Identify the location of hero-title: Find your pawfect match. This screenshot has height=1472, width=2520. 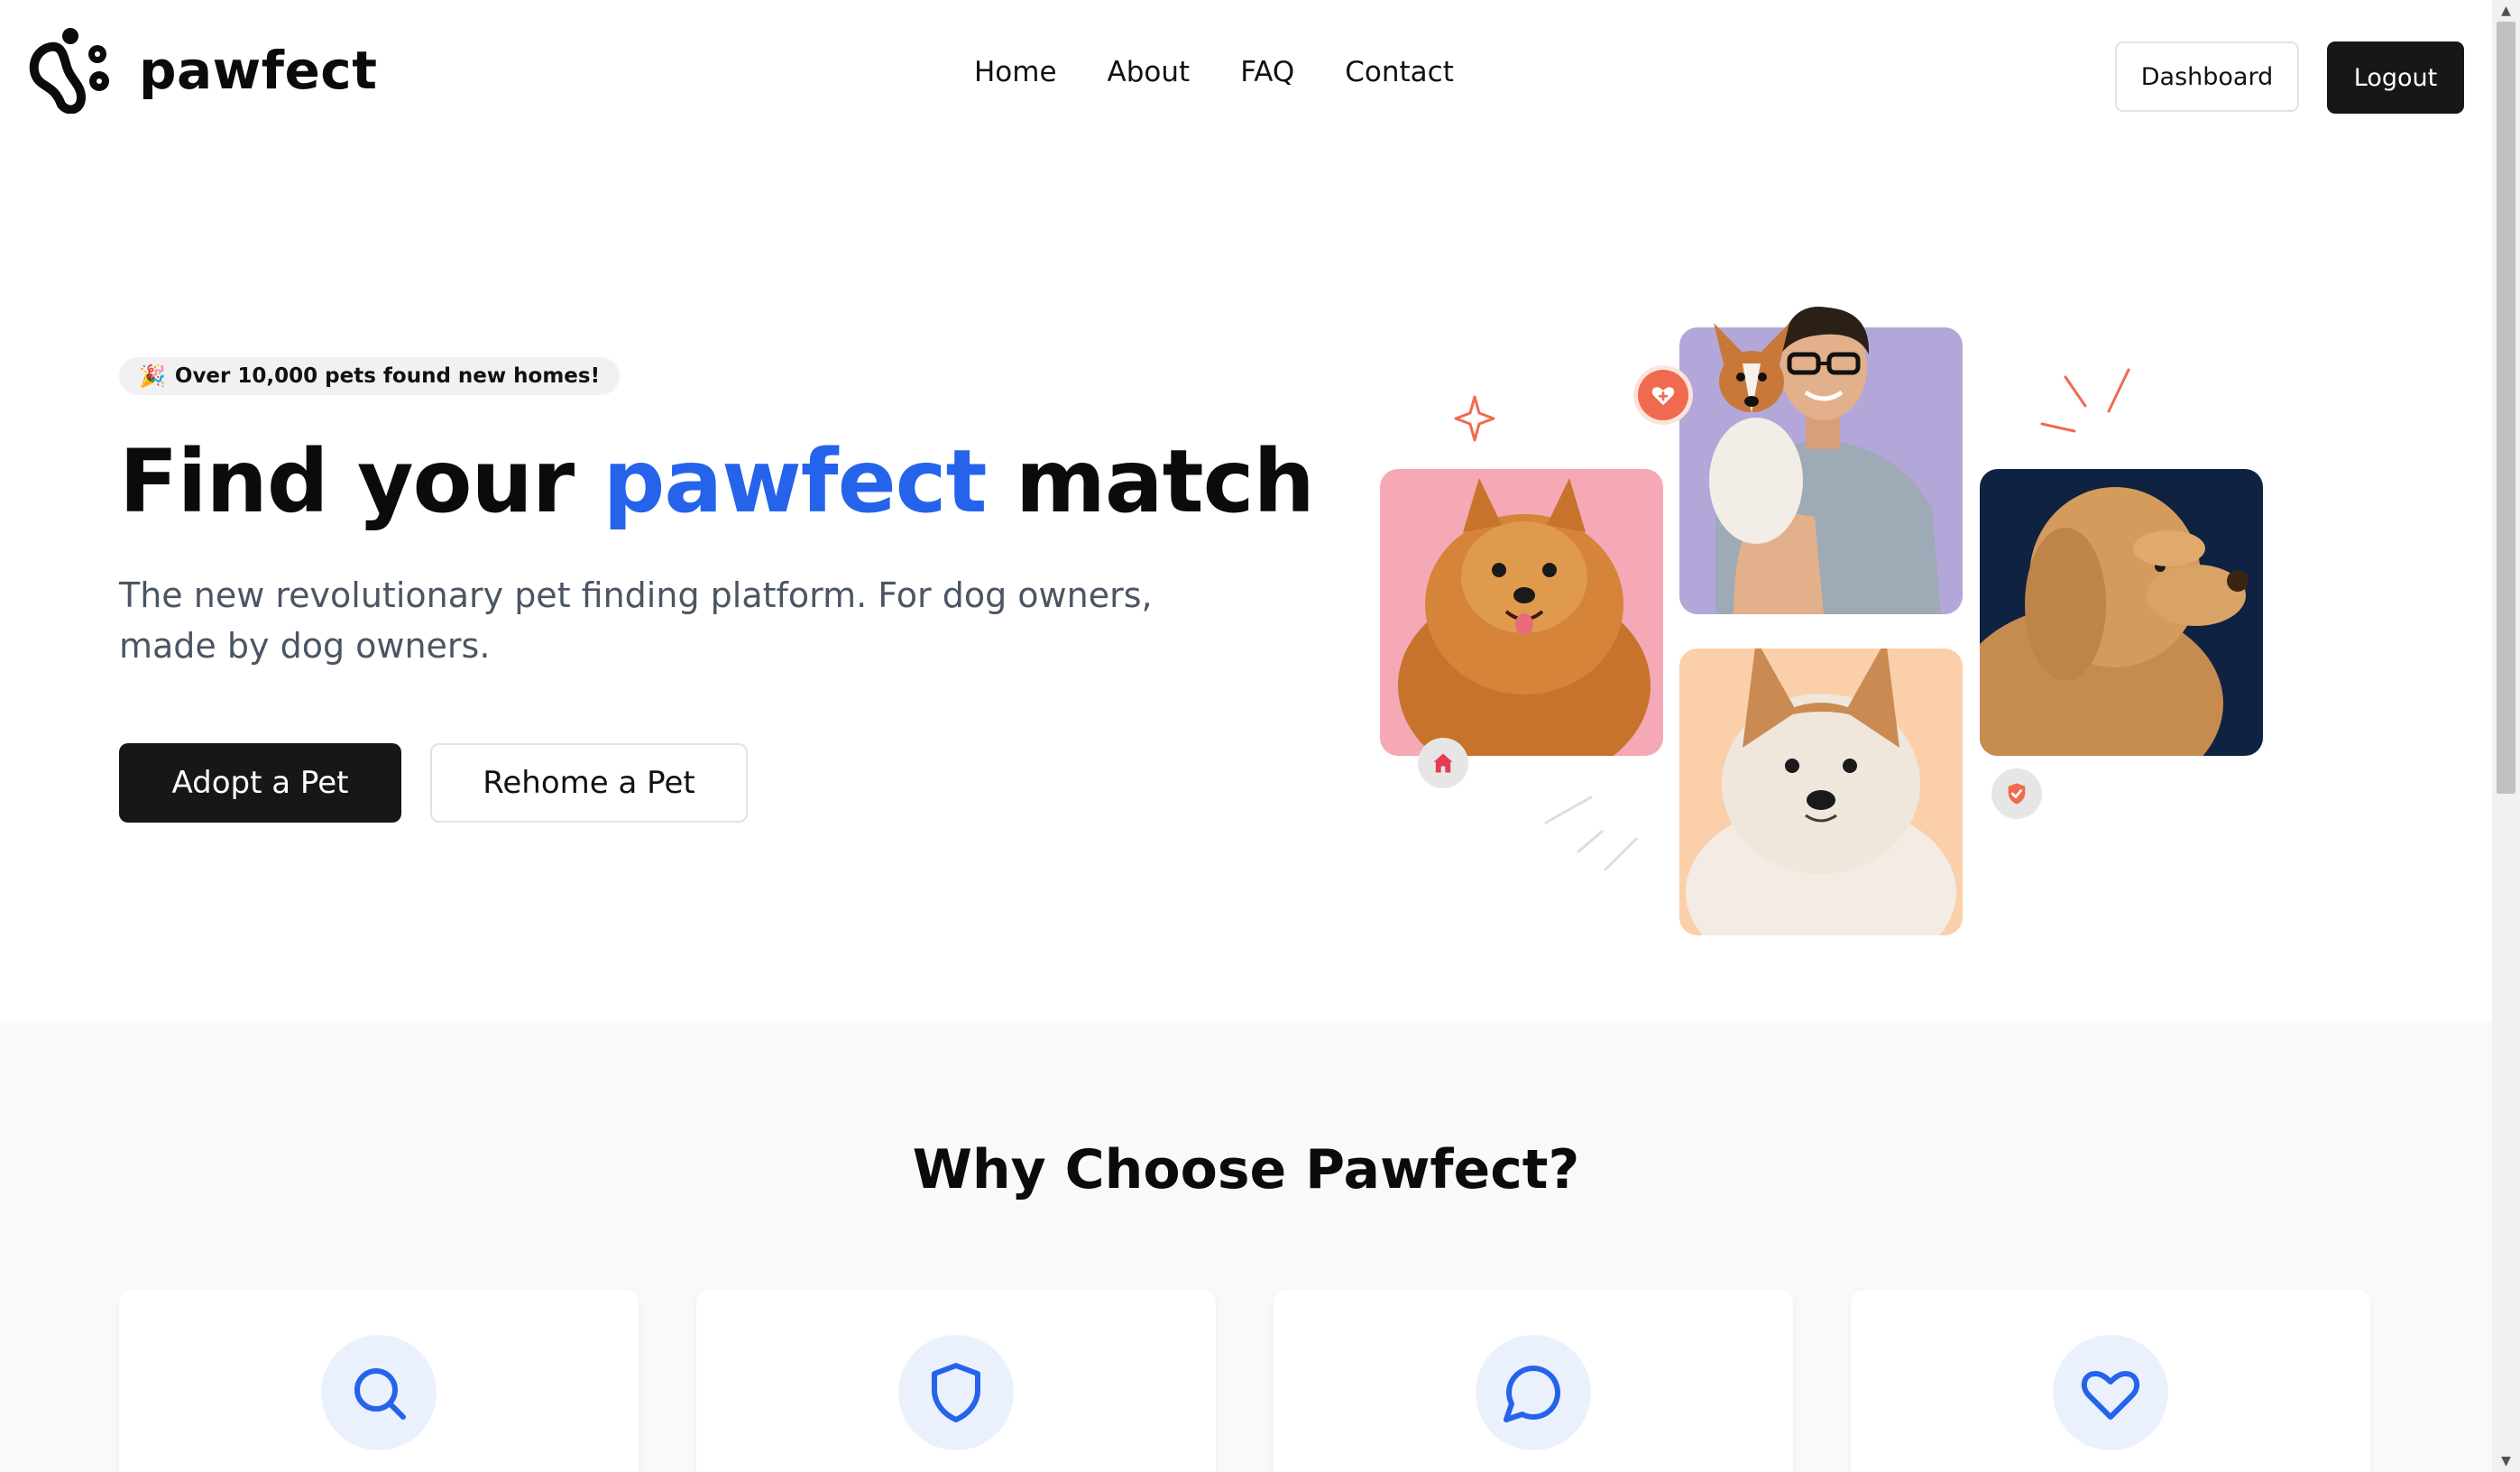
(717, 481).